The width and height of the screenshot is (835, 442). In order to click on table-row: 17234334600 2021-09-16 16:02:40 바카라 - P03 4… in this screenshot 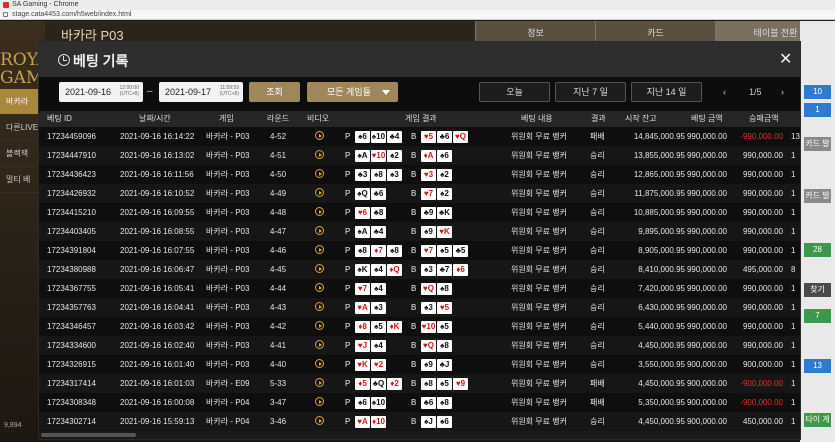, I will do `click(419, 345)`.